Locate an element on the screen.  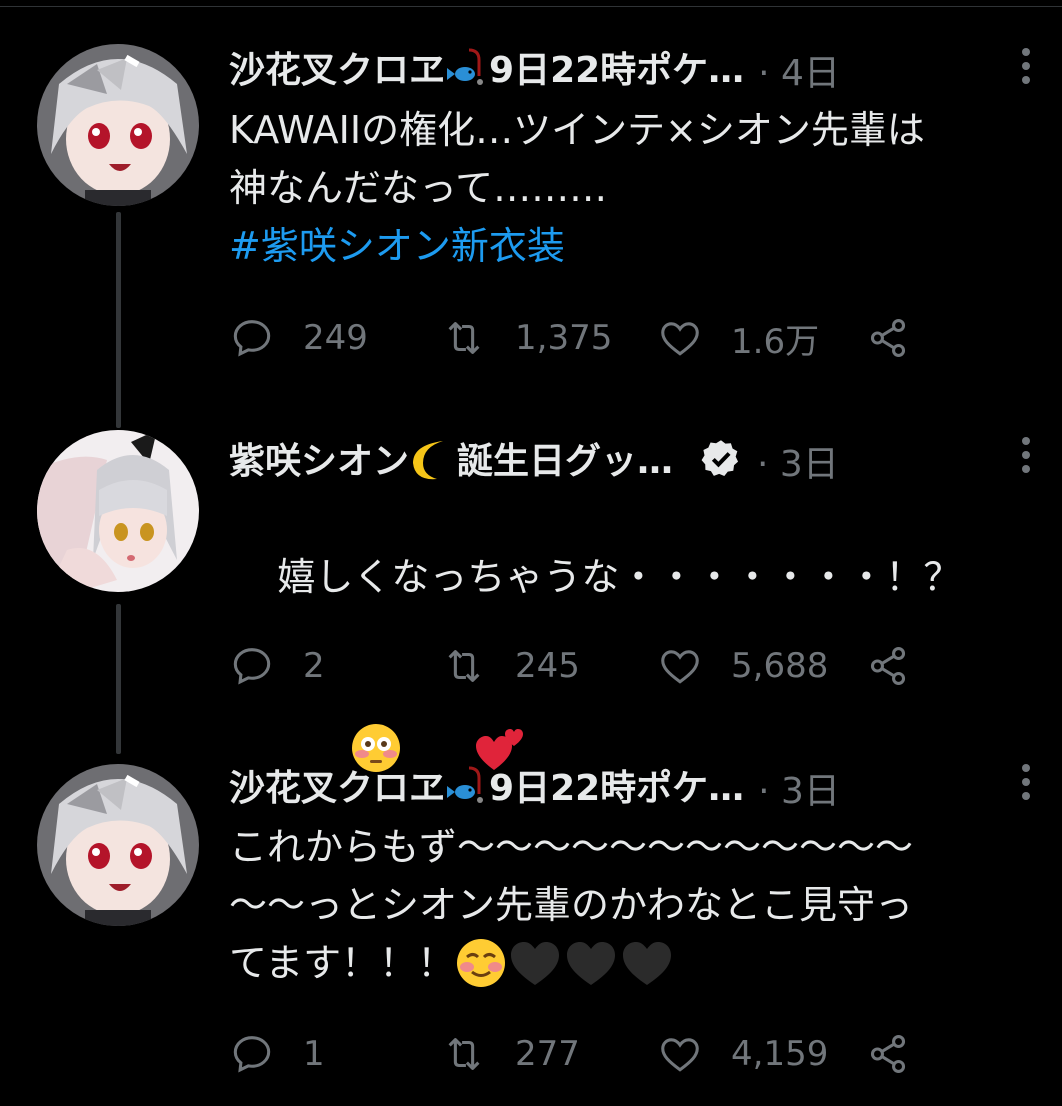
tweet-header: 沙花叉クロヱ 9日22時ポケ… · 4日 is located at coordinates (630, 70).